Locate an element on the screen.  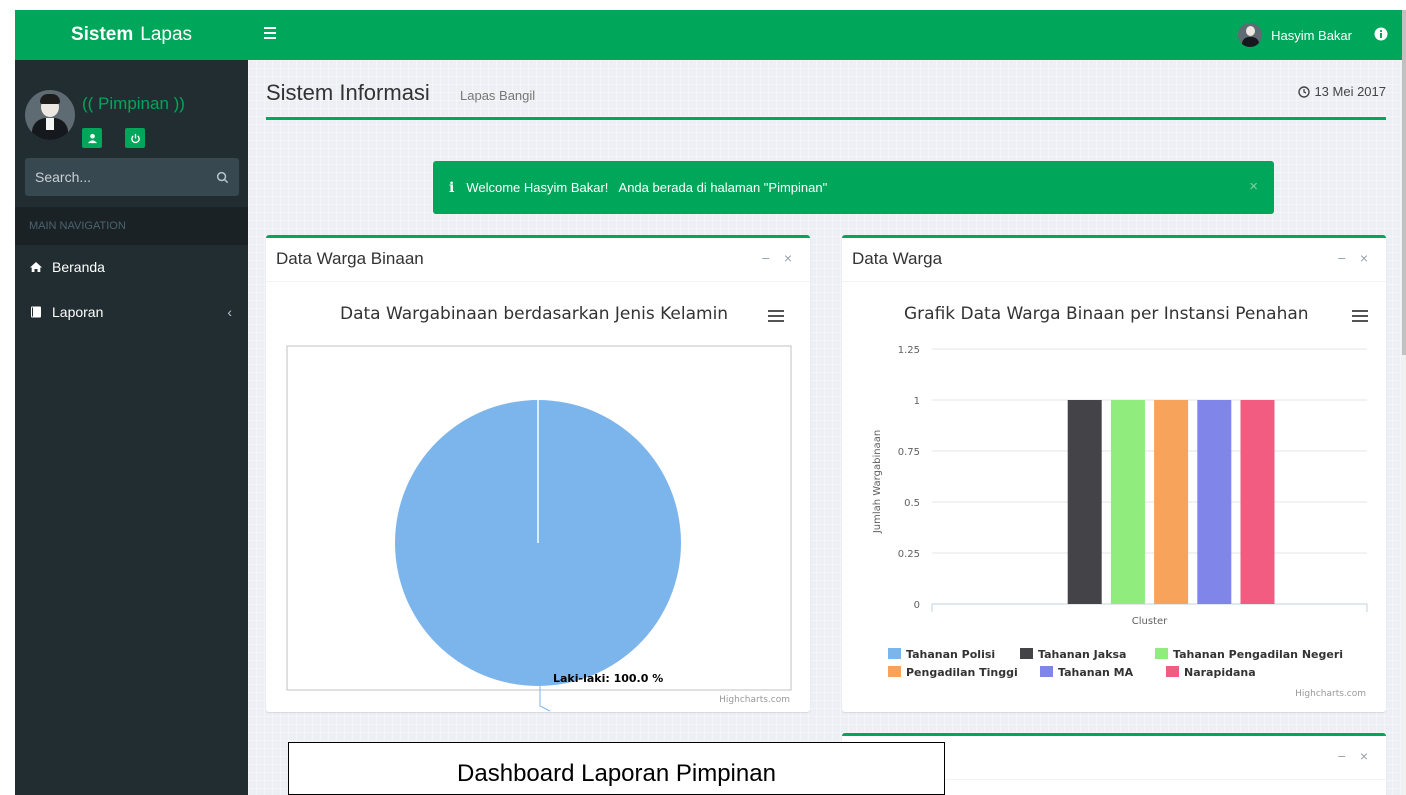
user-icon is located at coordinates (92, 138).